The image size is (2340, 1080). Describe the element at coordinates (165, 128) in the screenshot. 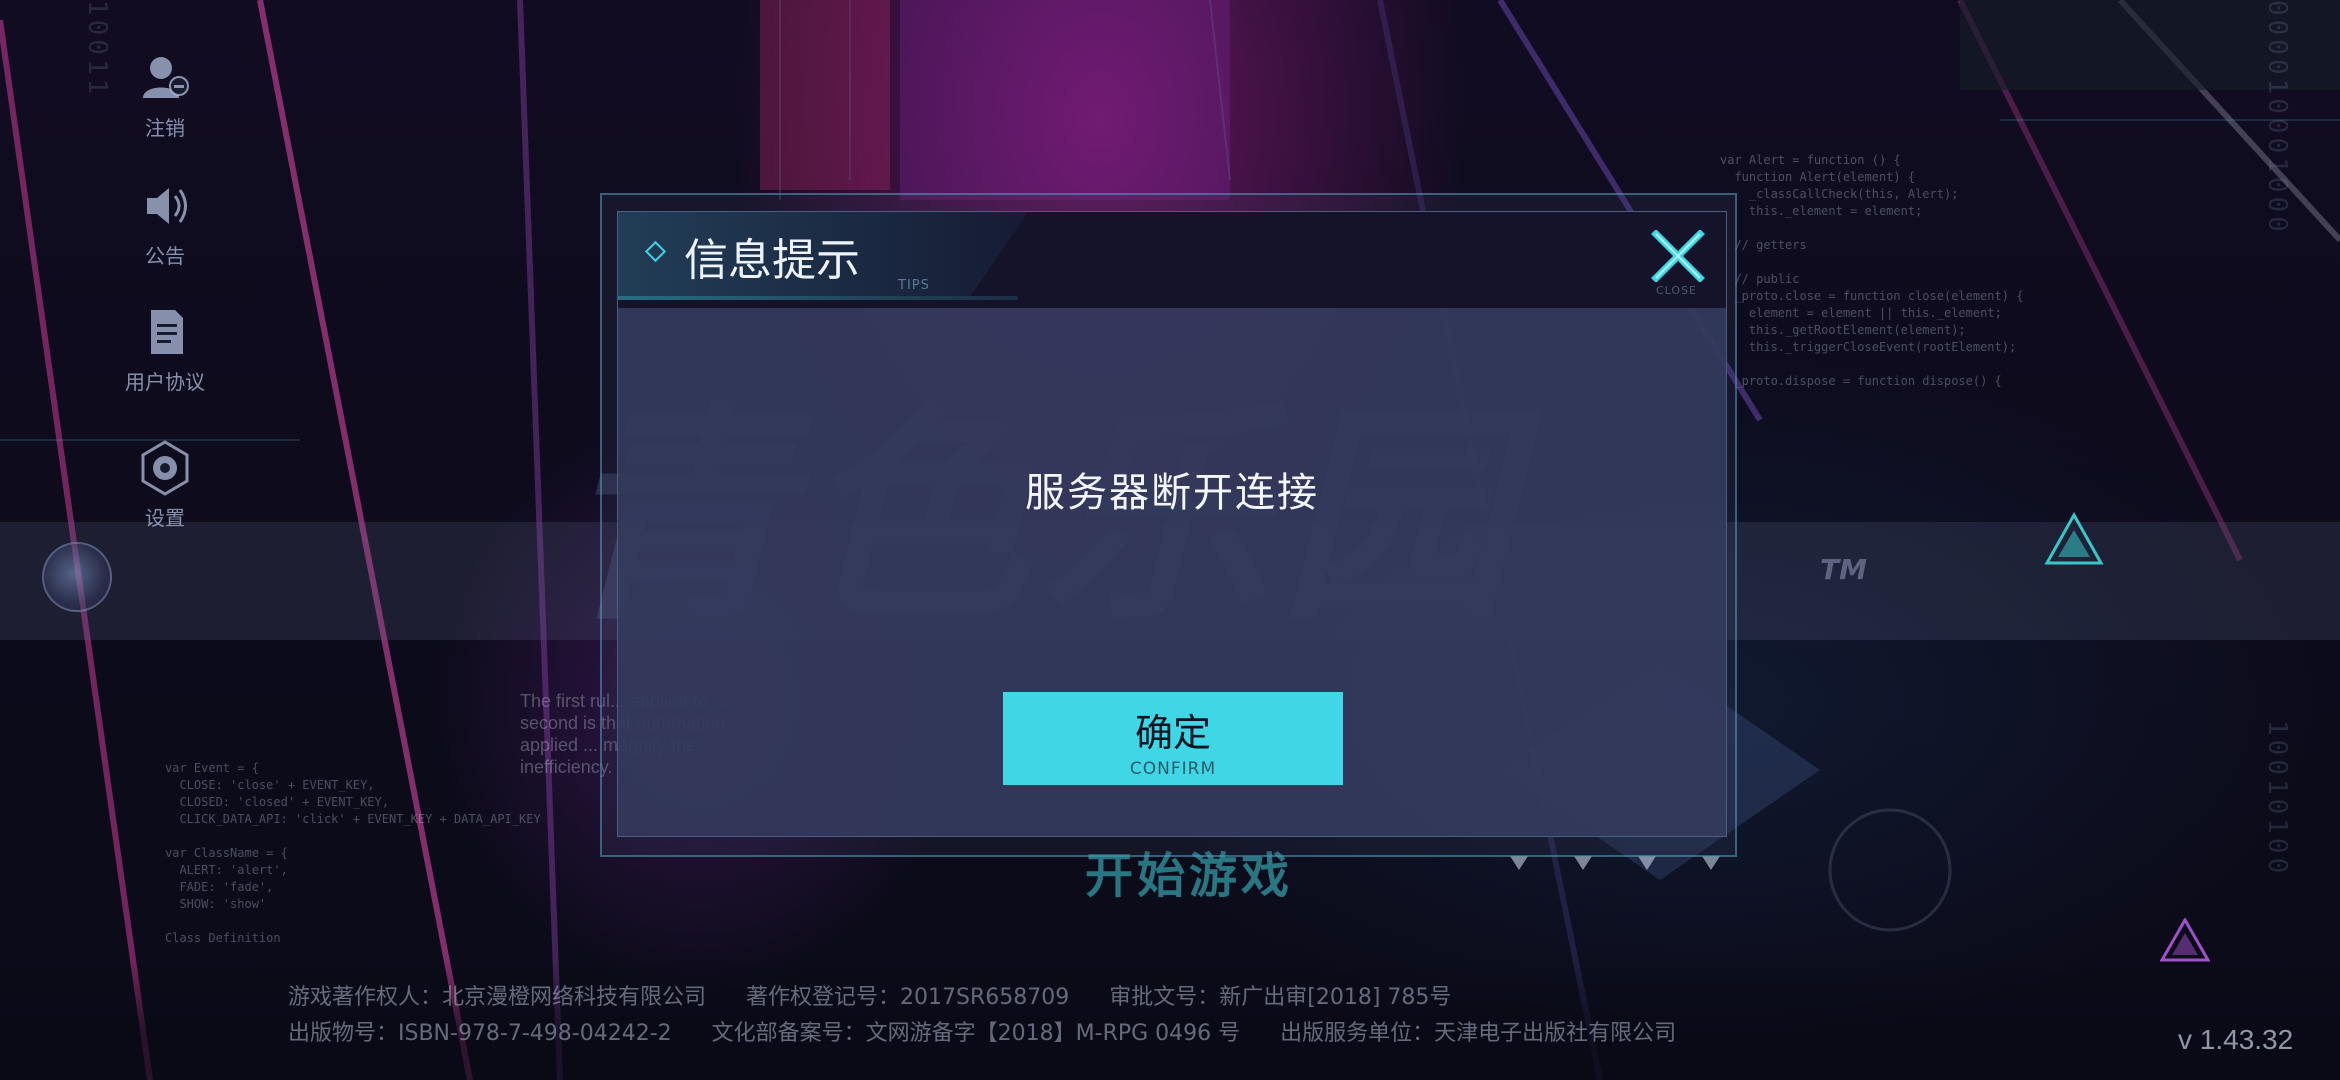

I see `sidebar-item-label: 注销` at that location.